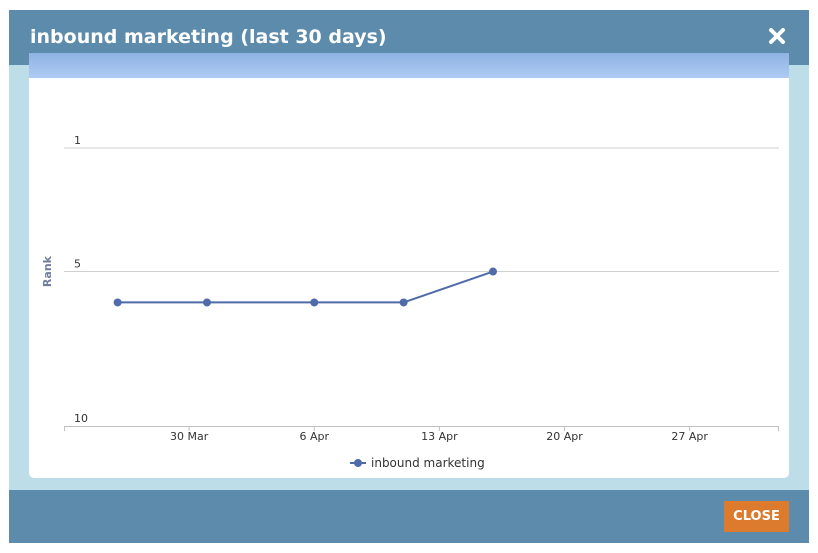 This screenshot has width=818, height=553. What do you see at coordinates (81, 418) in the screenshot?
I see `y-tick-label: 10` at bounding box center [81, 418].